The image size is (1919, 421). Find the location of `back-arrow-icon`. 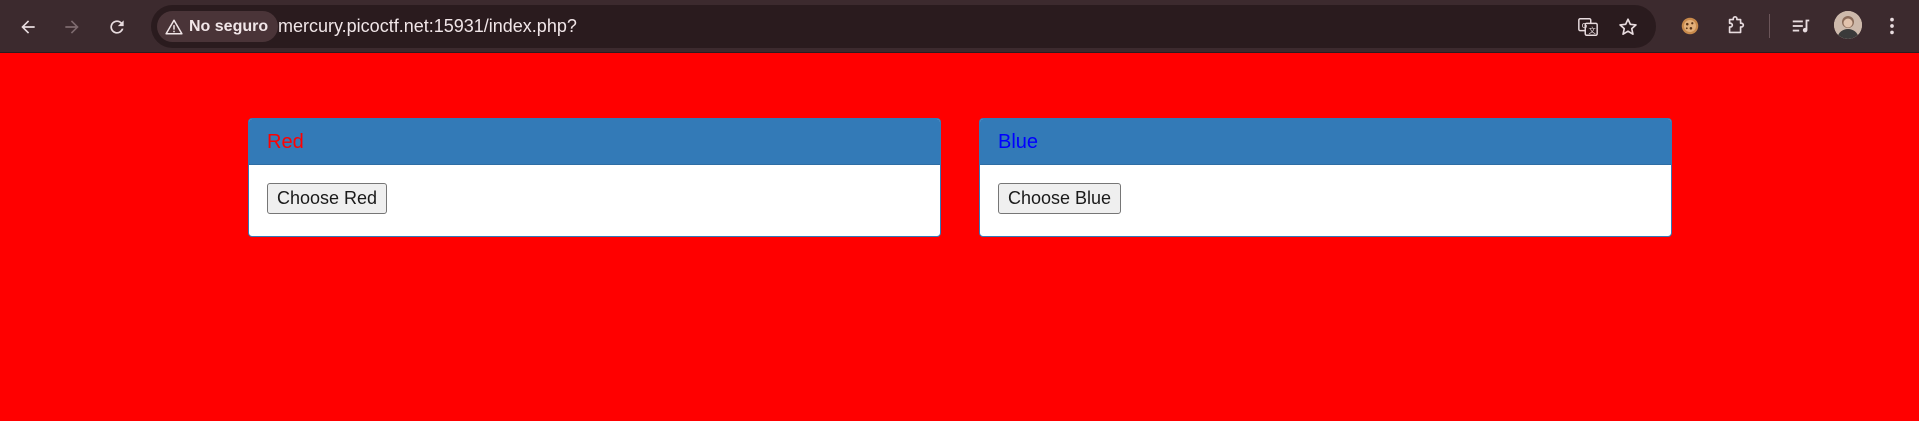

back-arrow-icon is located at coordinates (28, 27).